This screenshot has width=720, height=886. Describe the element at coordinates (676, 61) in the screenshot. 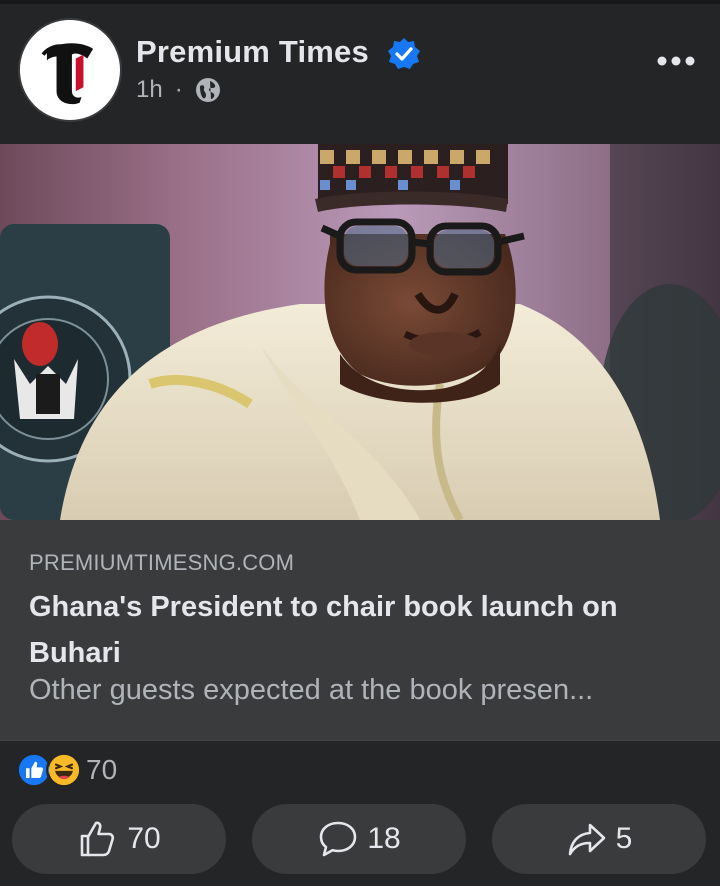

I see `more-options-icon` at that location.